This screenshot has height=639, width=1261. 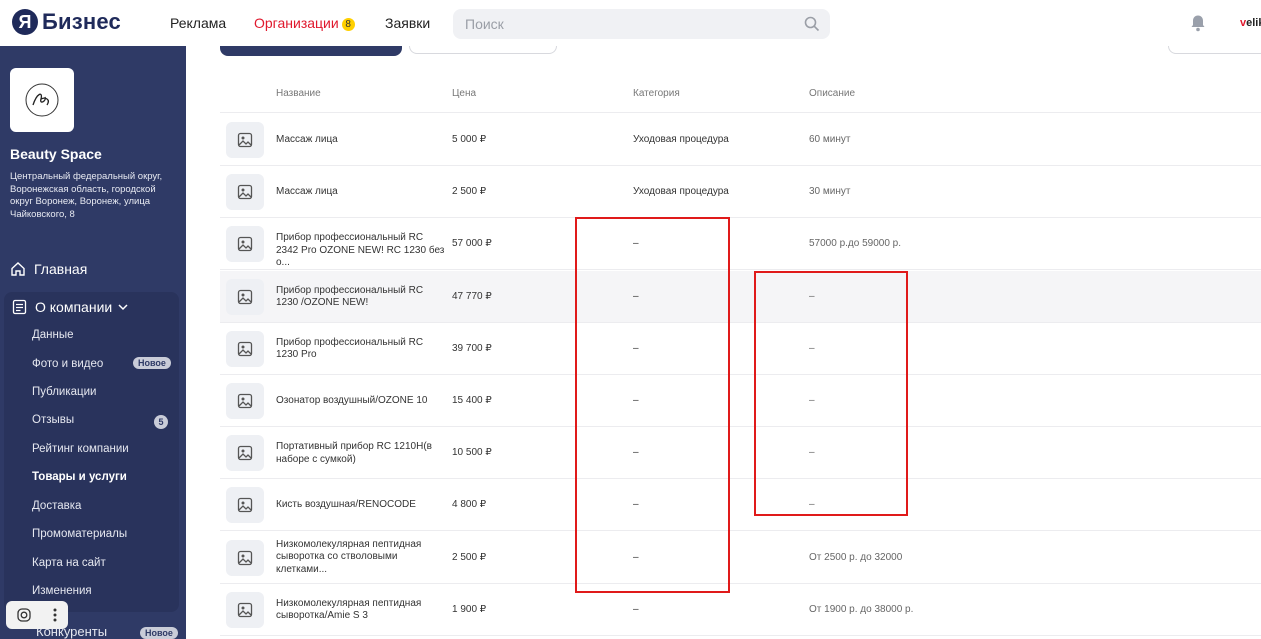 What do you see at coordinates (56, 154) in the screenshot?
I see `organization-name: Beauty Space` at bounding box center [56, 154].